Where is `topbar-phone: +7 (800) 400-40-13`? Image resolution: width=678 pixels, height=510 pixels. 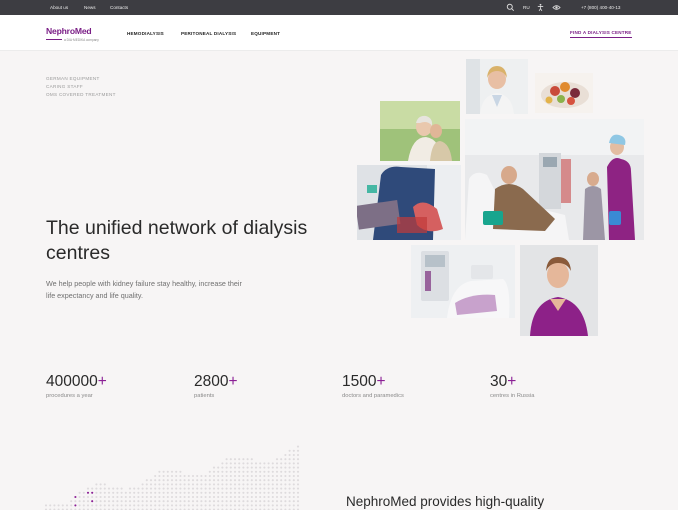
topbar-phone: +7 (800) 400-40-13 is located at coordinates (600, 7).